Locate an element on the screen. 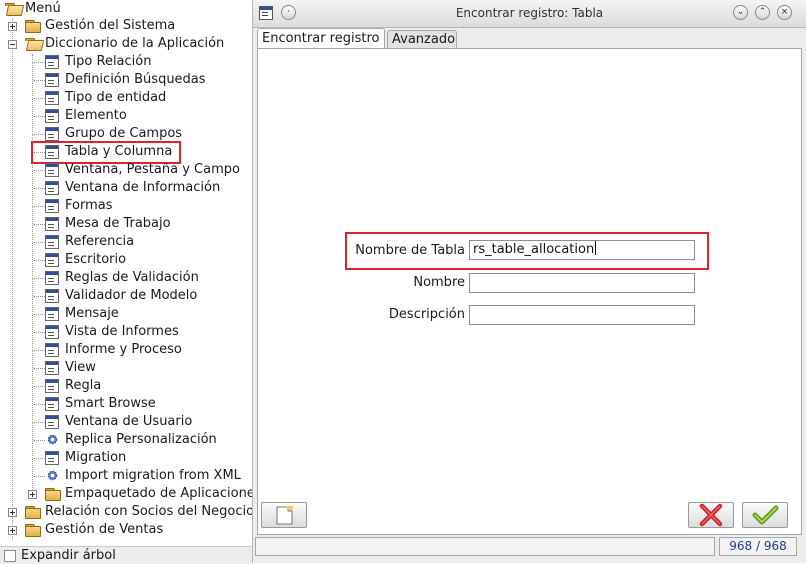 This screenshot has height=564, width=806. tree-item-validador-modelo: Validador de Modelo is located at coordinates (126, 296).